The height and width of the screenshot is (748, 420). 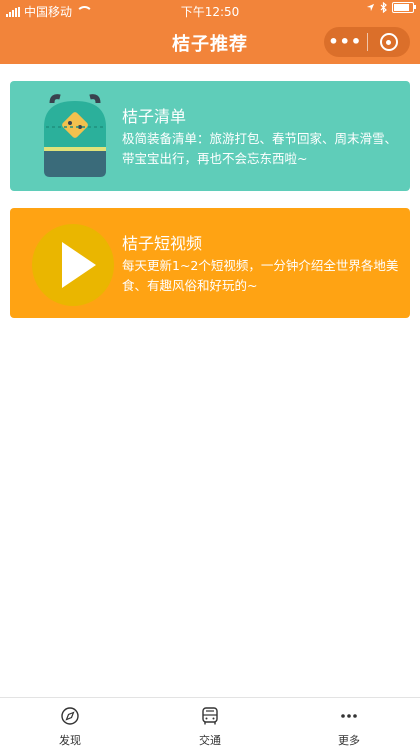 I want to click on status-bar: 中国移动 下午12:50, so click(x=210, y=10).